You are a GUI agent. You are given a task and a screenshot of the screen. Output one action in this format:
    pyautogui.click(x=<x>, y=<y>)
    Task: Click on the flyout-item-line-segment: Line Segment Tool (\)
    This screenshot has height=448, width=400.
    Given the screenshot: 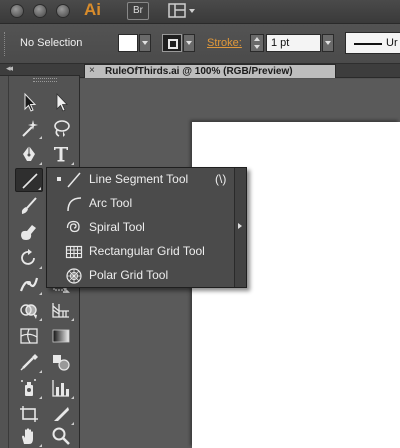 What is the action you would take?
    pyautogui.click(x=140, y=180)
    